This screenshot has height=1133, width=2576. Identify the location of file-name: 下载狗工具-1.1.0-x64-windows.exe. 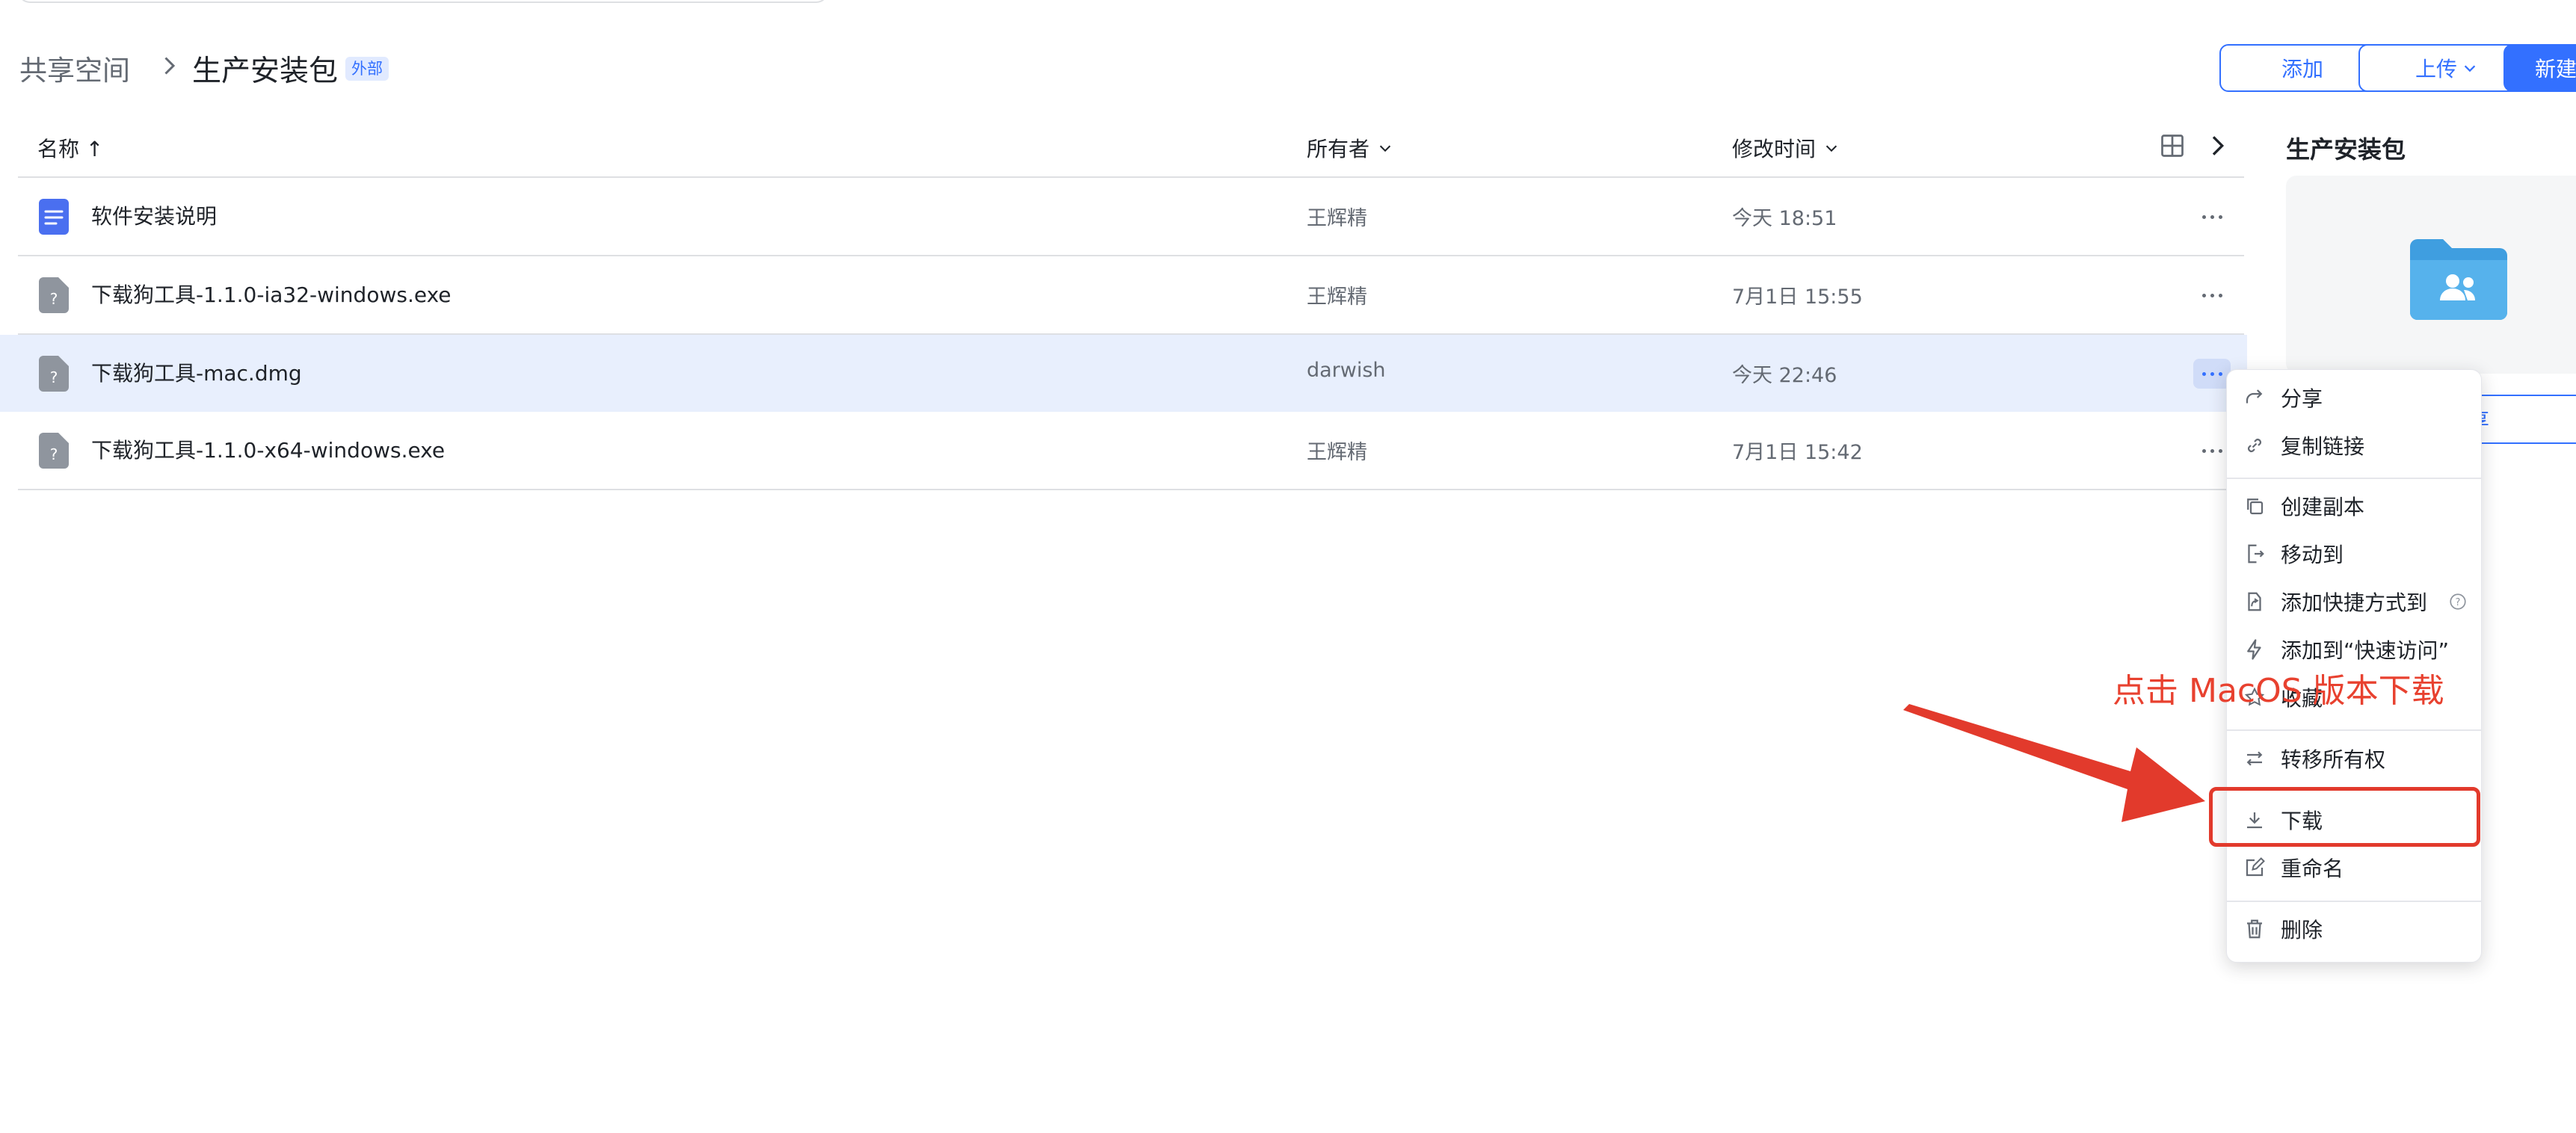
(268, 451).